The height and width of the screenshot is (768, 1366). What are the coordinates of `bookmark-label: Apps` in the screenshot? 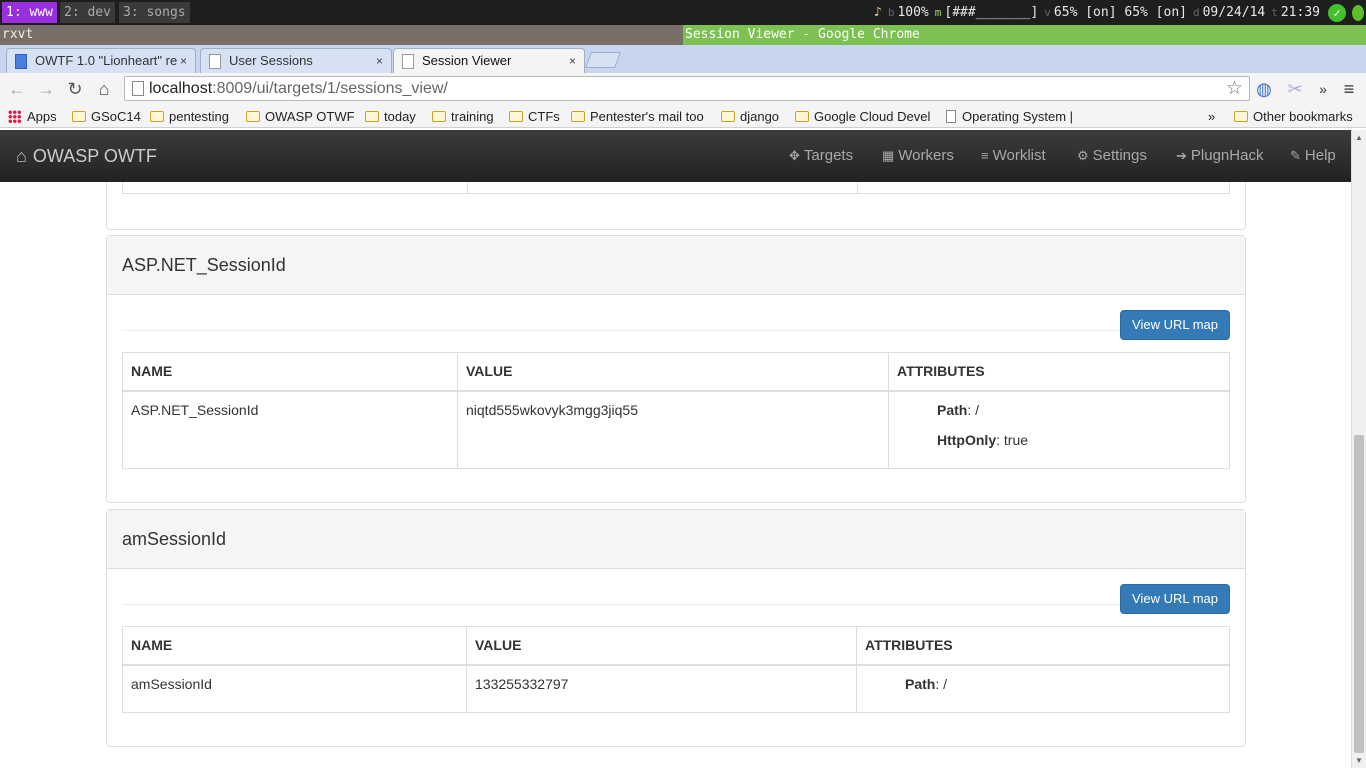 It's located at (42, 116).